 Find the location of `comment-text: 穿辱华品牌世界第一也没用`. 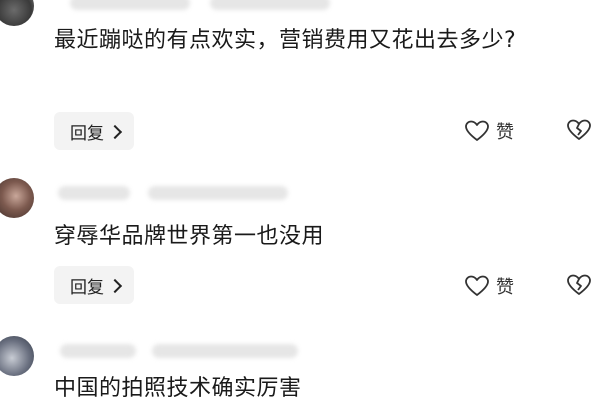

comment-text: 穿辱华品牌世界第一也没用 is located at coordinates (189, 236).